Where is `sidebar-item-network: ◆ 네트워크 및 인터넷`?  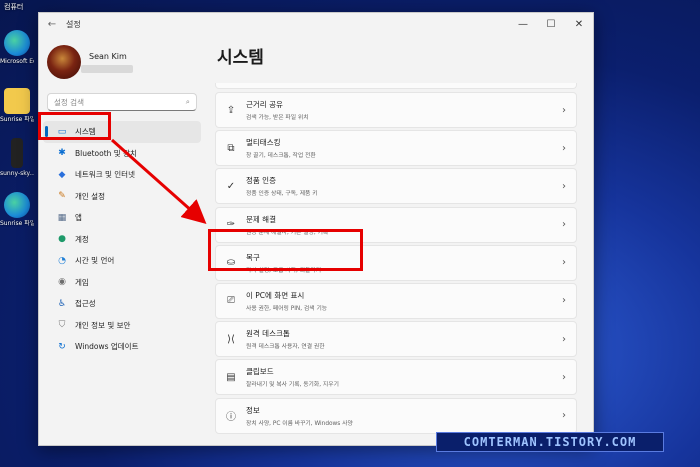
sidebar-item-network: ◆ 네트워크 및 인터넷 is located at coordinates (122, 175).